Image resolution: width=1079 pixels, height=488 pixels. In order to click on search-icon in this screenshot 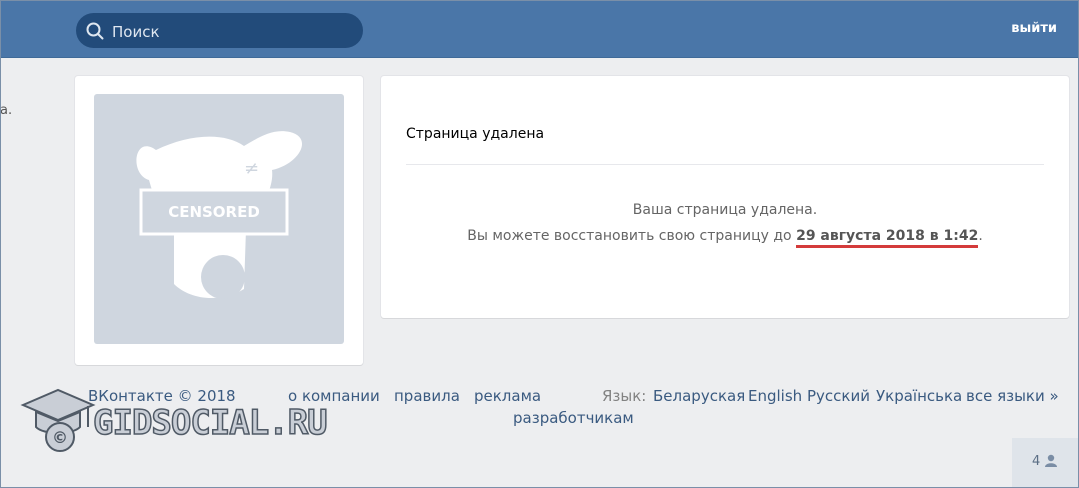, I will do `click(95, 31)`.